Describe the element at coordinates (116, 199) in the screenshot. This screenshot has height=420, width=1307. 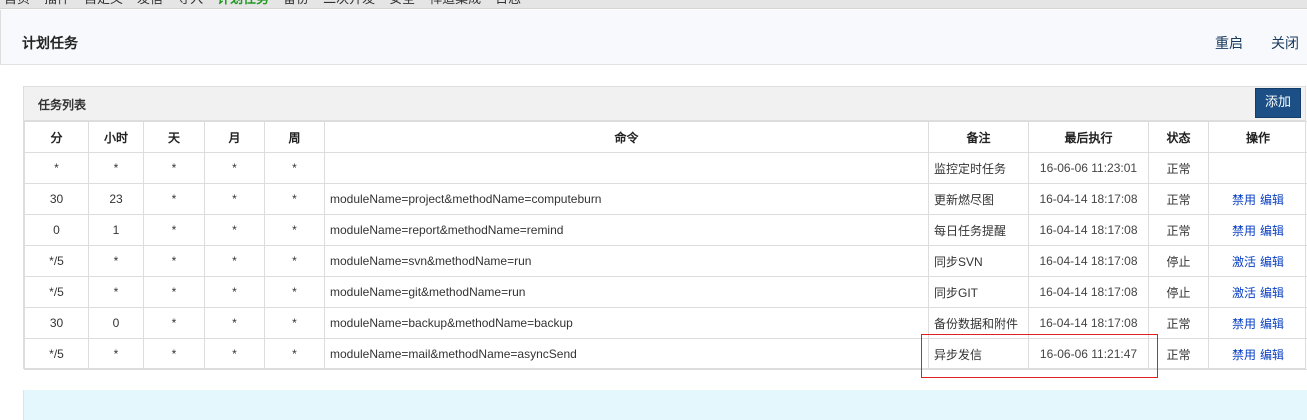
I see `cell-hour: 23` at that location.